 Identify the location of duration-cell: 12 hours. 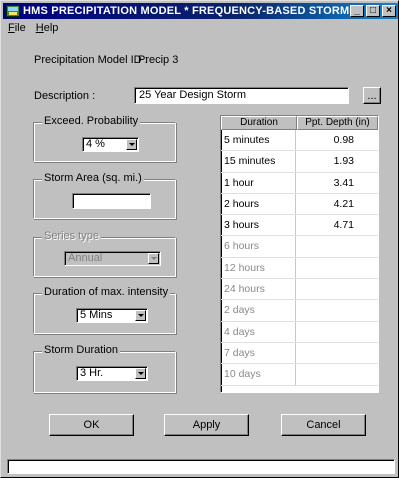
(258, 268).